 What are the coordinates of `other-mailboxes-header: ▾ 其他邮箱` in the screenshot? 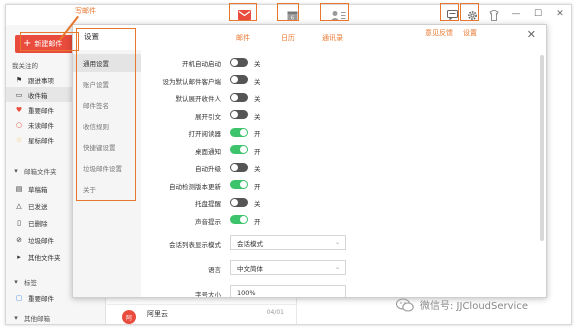 It's located at (55, 317).